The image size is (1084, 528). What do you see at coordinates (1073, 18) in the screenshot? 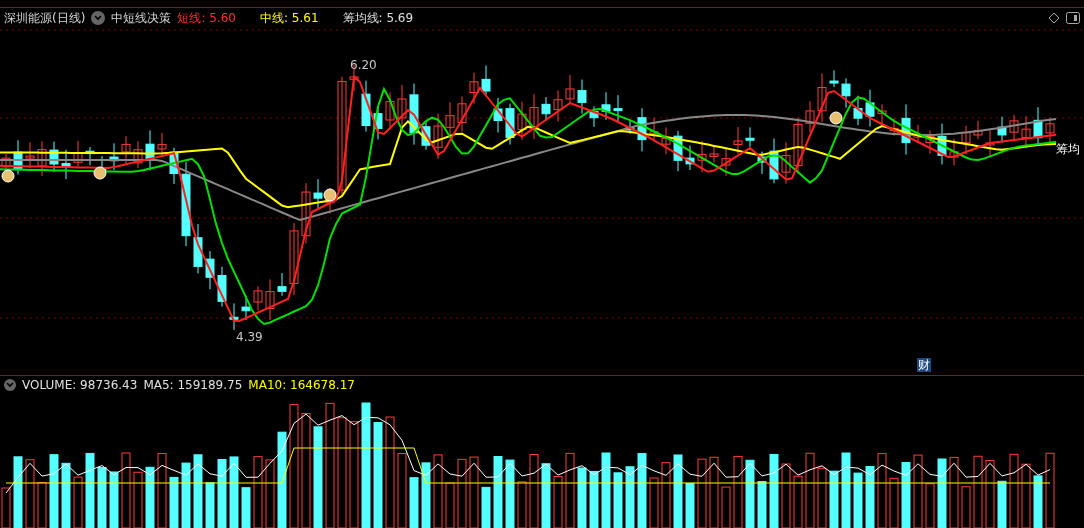
I see `panel-toggle-icon` at bounding box center [1073, 18].